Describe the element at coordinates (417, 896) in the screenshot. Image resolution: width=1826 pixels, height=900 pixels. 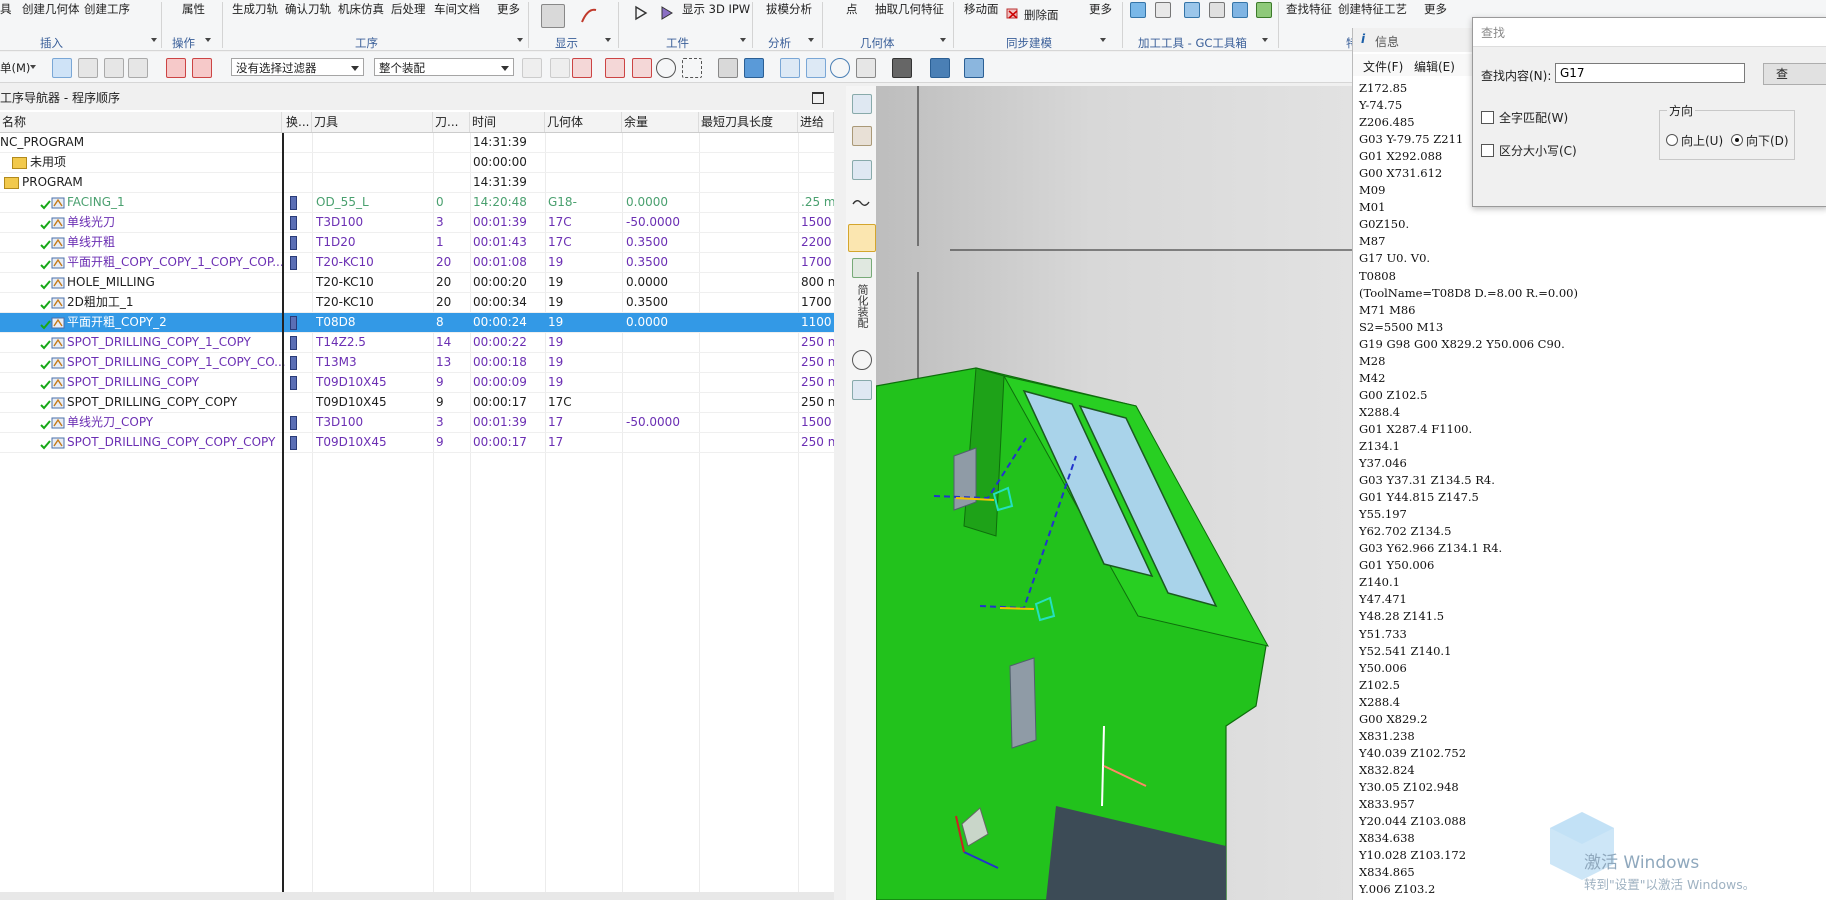
I see `horizontal-scrollbar` at that location.